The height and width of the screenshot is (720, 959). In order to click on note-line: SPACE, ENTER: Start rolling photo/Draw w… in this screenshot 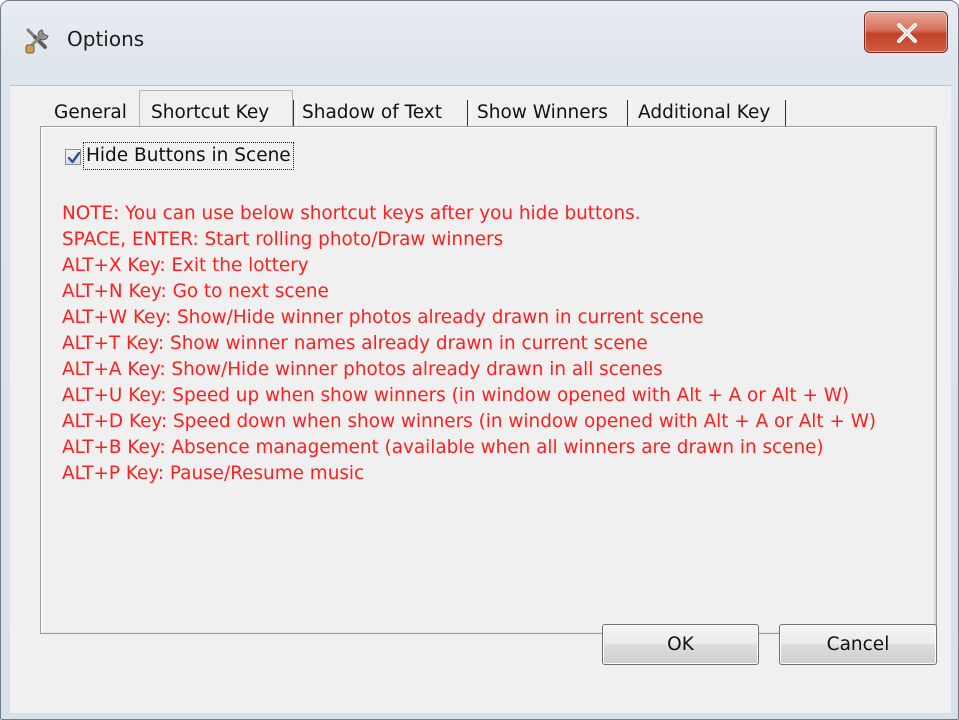, I will do `click(283, 239)`.